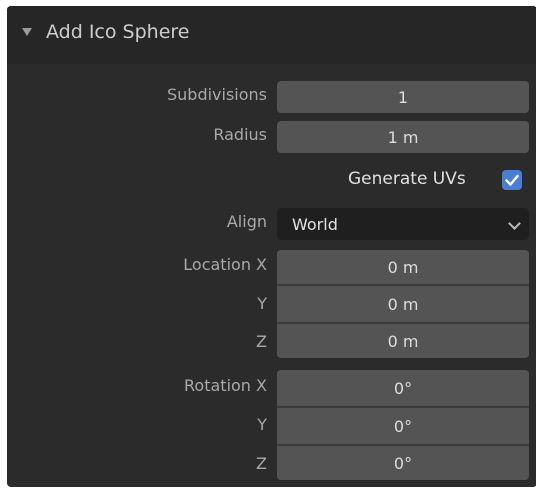  I want to click on rotation-z-value: 0°, so click(403, 463).